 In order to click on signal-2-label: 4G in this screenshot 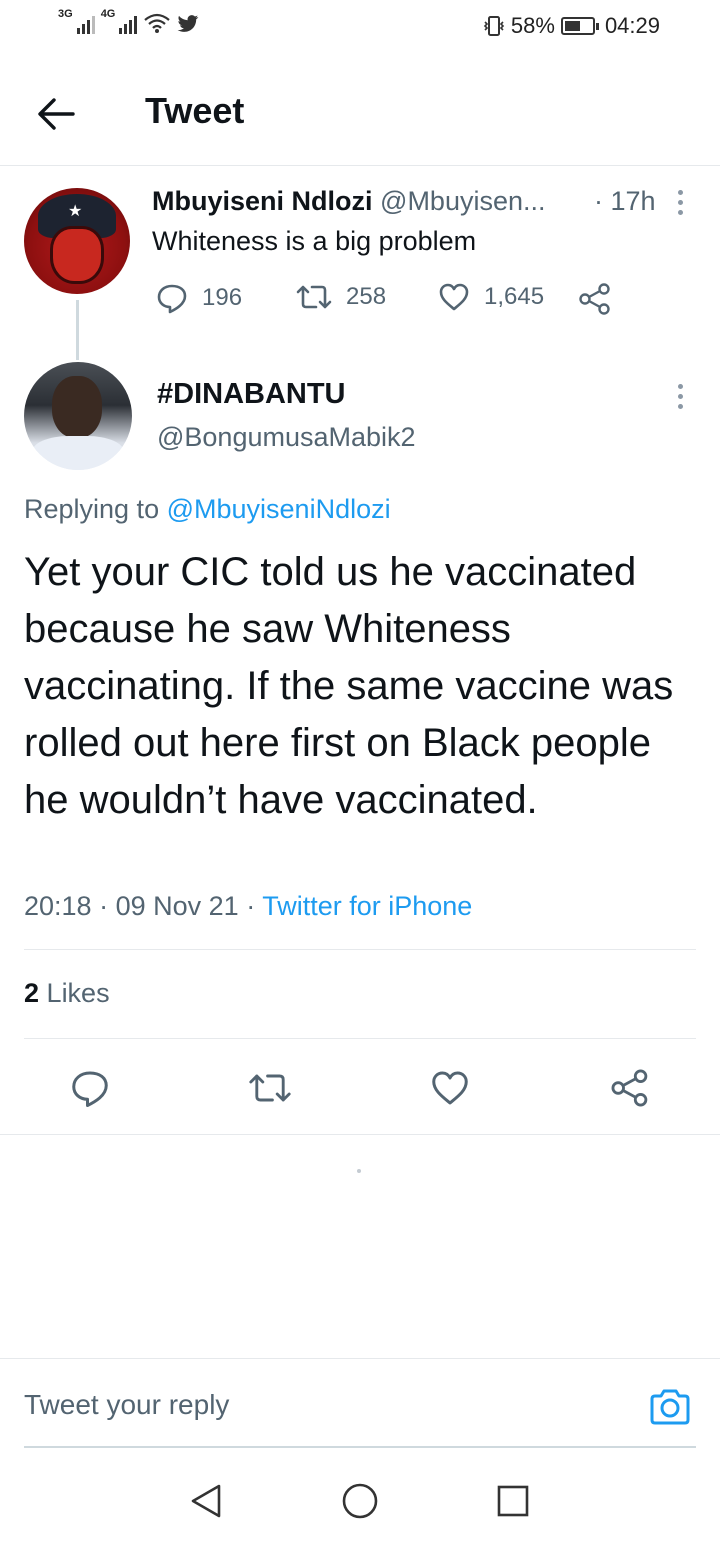, I will do `click(108, 14)`.